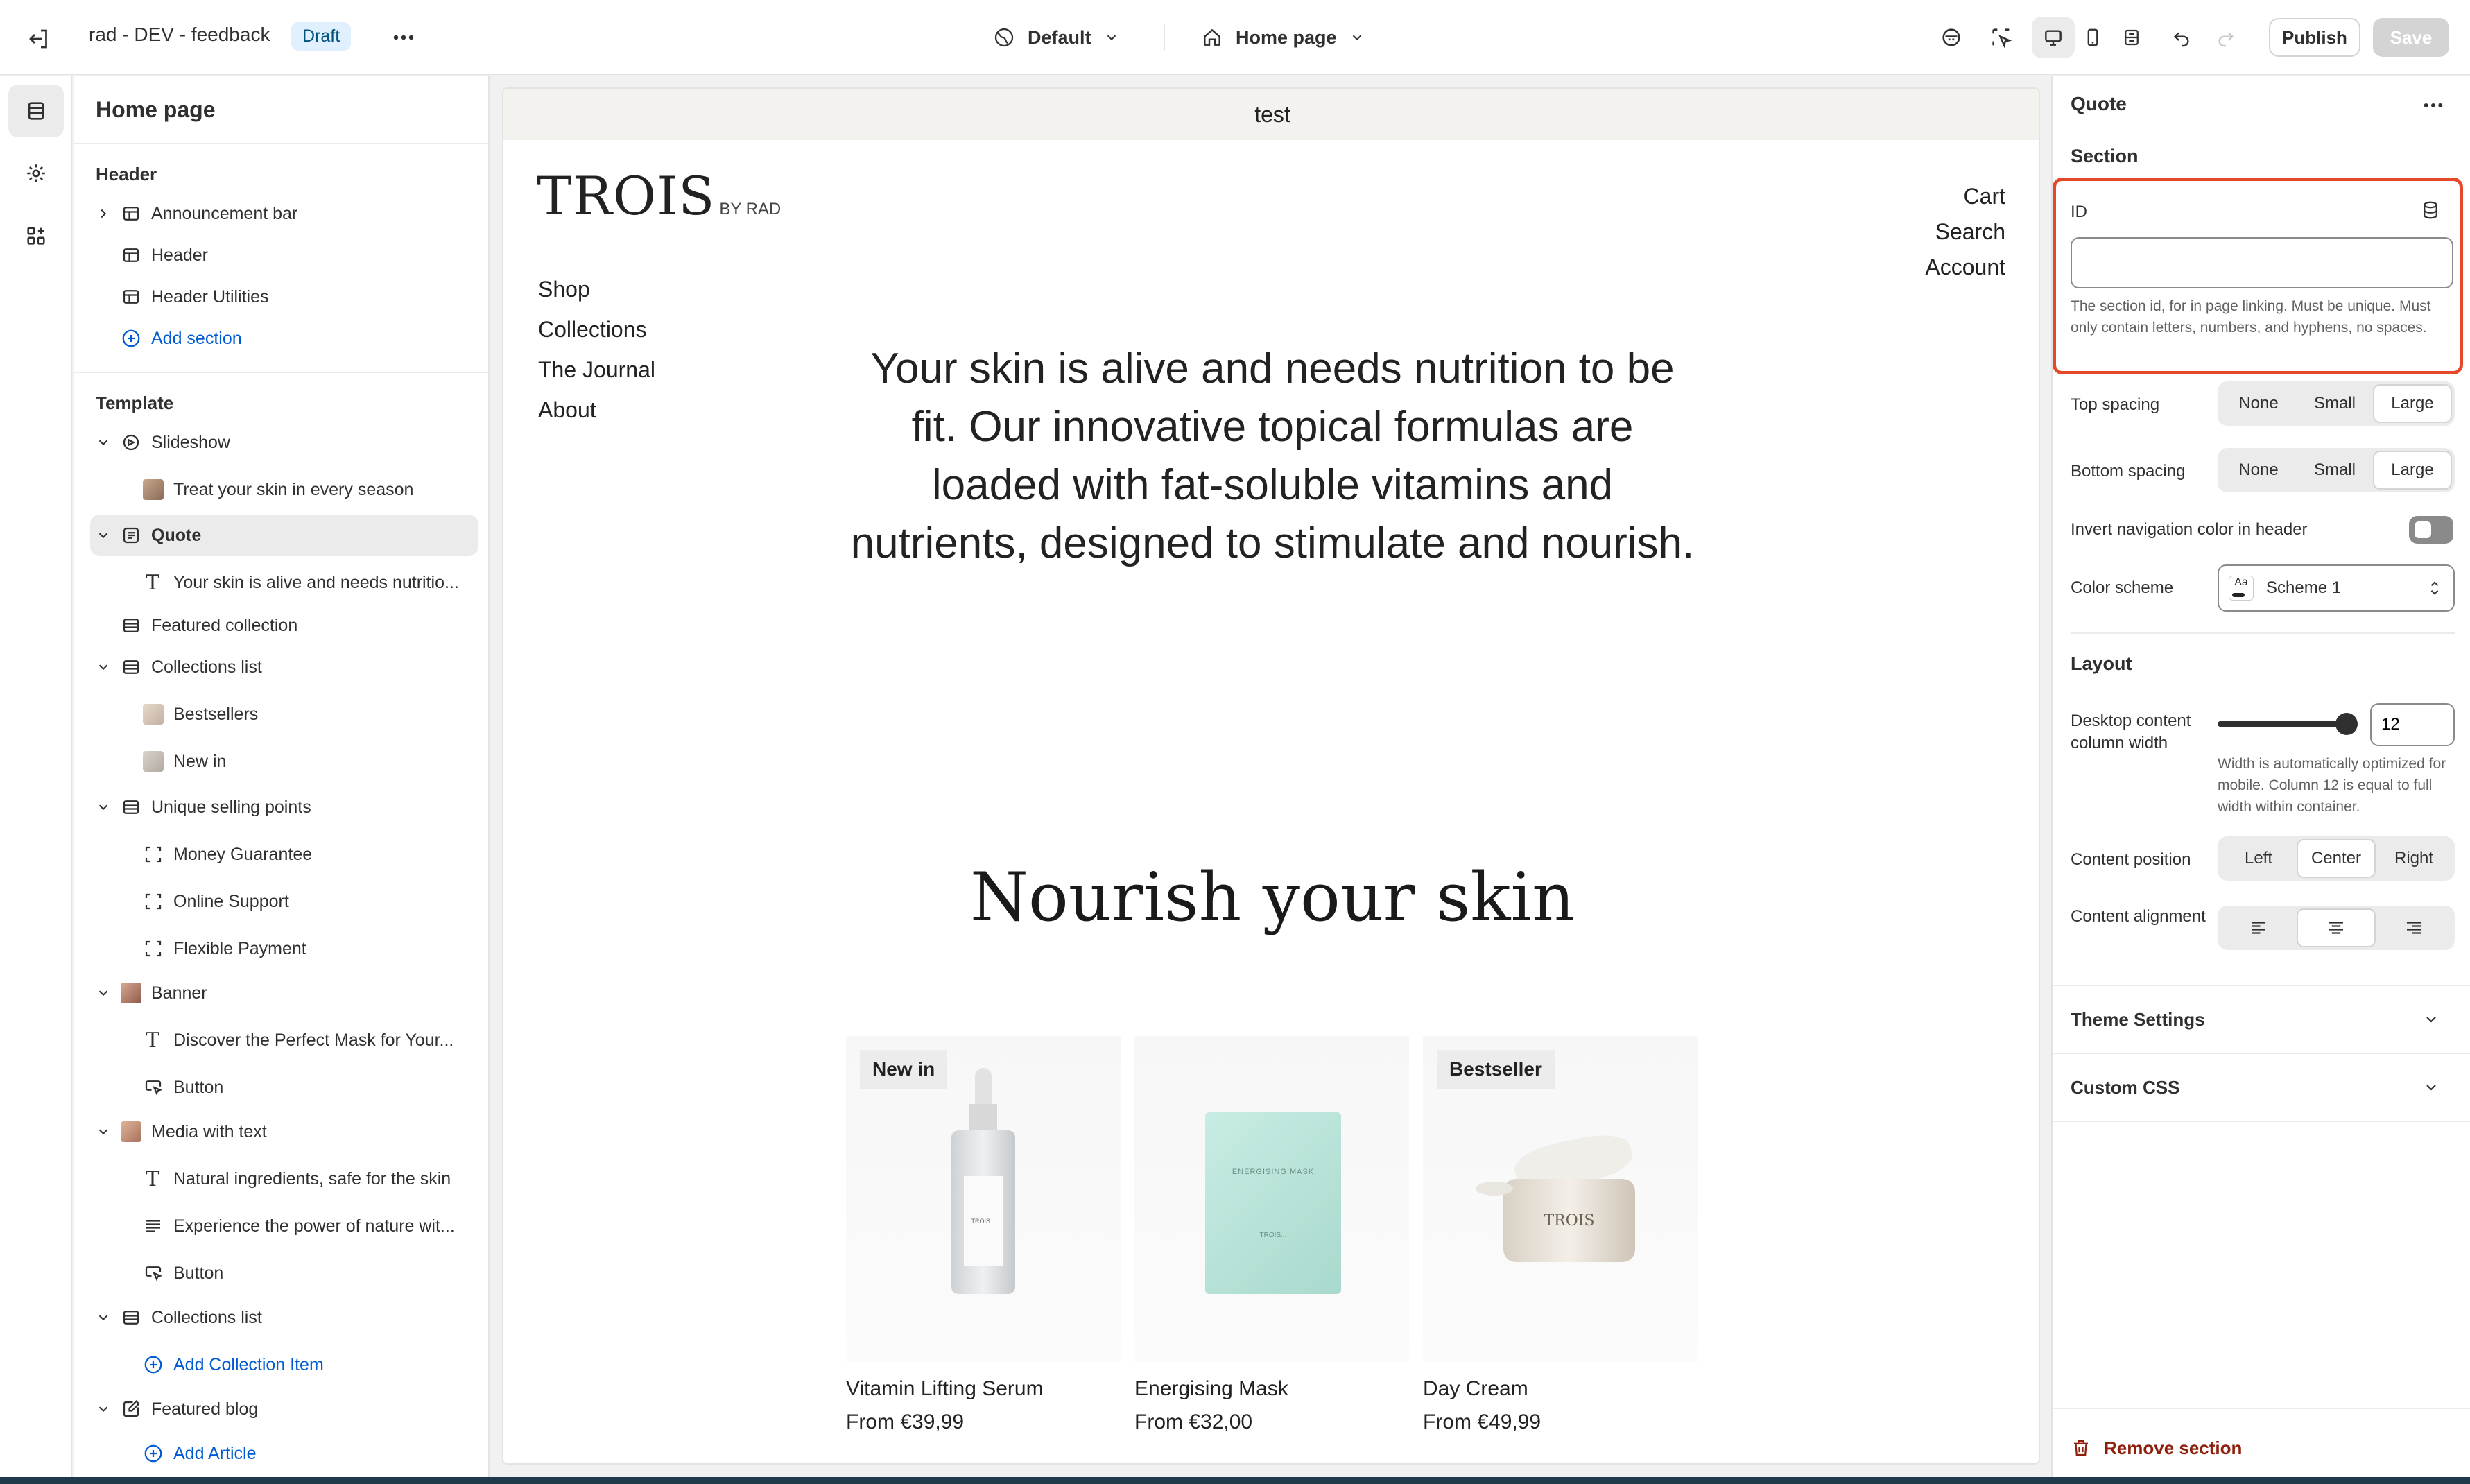  What do you see at coordinates (281, 1273) in the screenshot?
I see `sidebar-item-media-button: Button` at bounding box center [281, 1273].